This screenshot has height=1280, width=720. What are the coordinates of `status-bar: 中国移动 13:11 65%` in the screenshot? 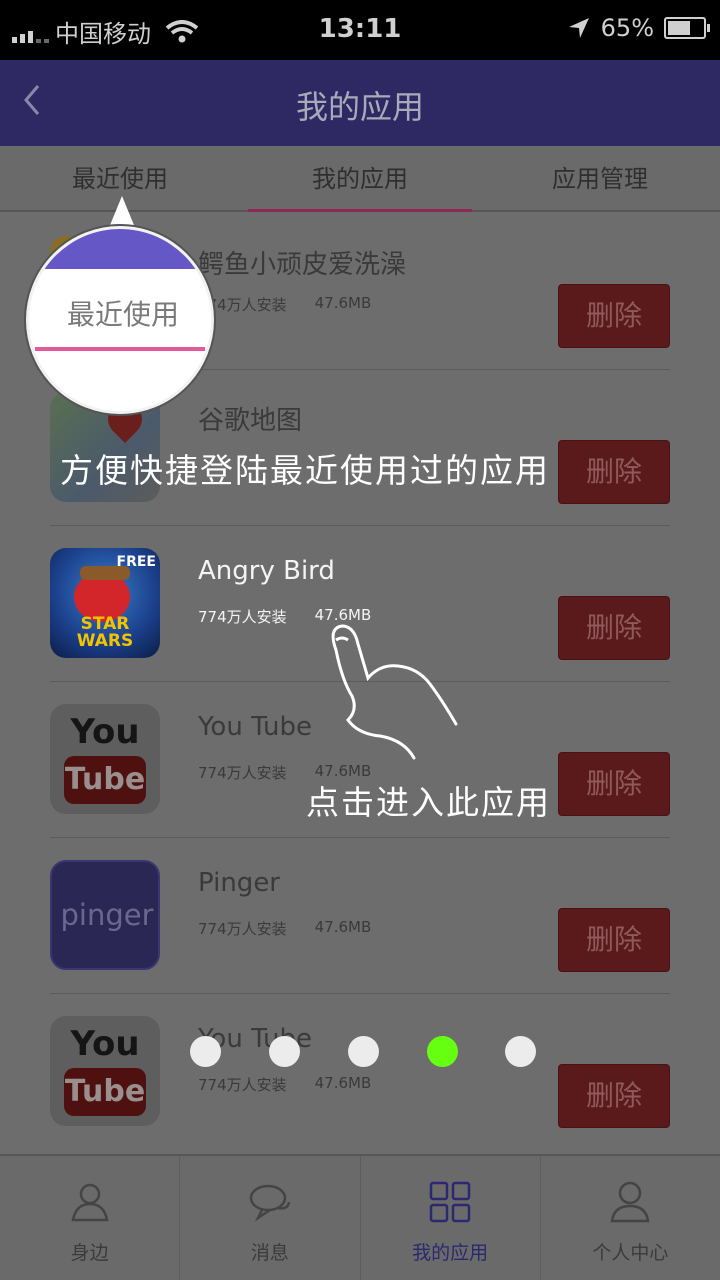 It's located at (360, 30).